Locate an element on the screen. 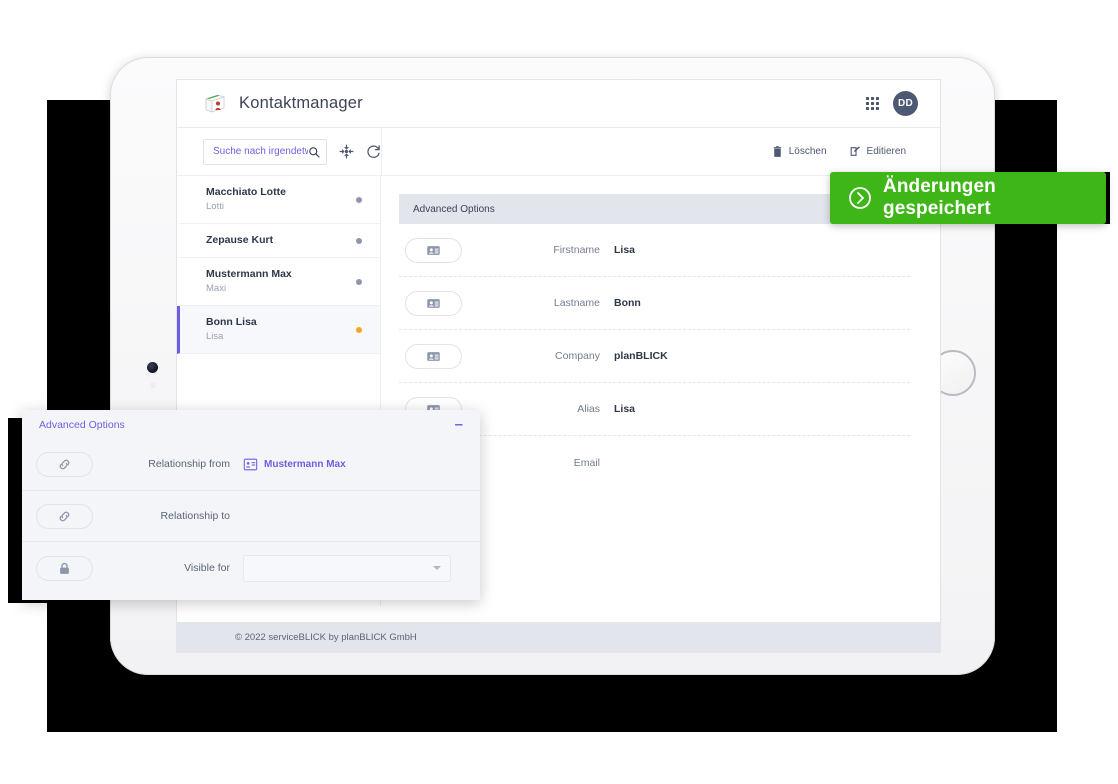  contact-alias: Maxi is located at coordinates (216, 288).